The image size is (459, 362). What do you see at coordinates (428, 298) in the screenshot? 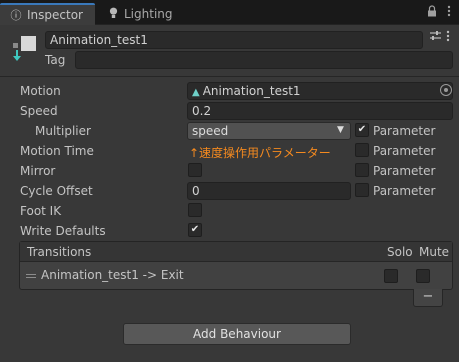
I see `remove-transition-button: −` at bounding box center [428, 298].